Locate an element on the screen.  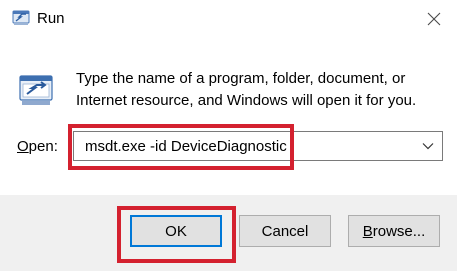
chevron-down-icon is located at coordinates (428, 146).